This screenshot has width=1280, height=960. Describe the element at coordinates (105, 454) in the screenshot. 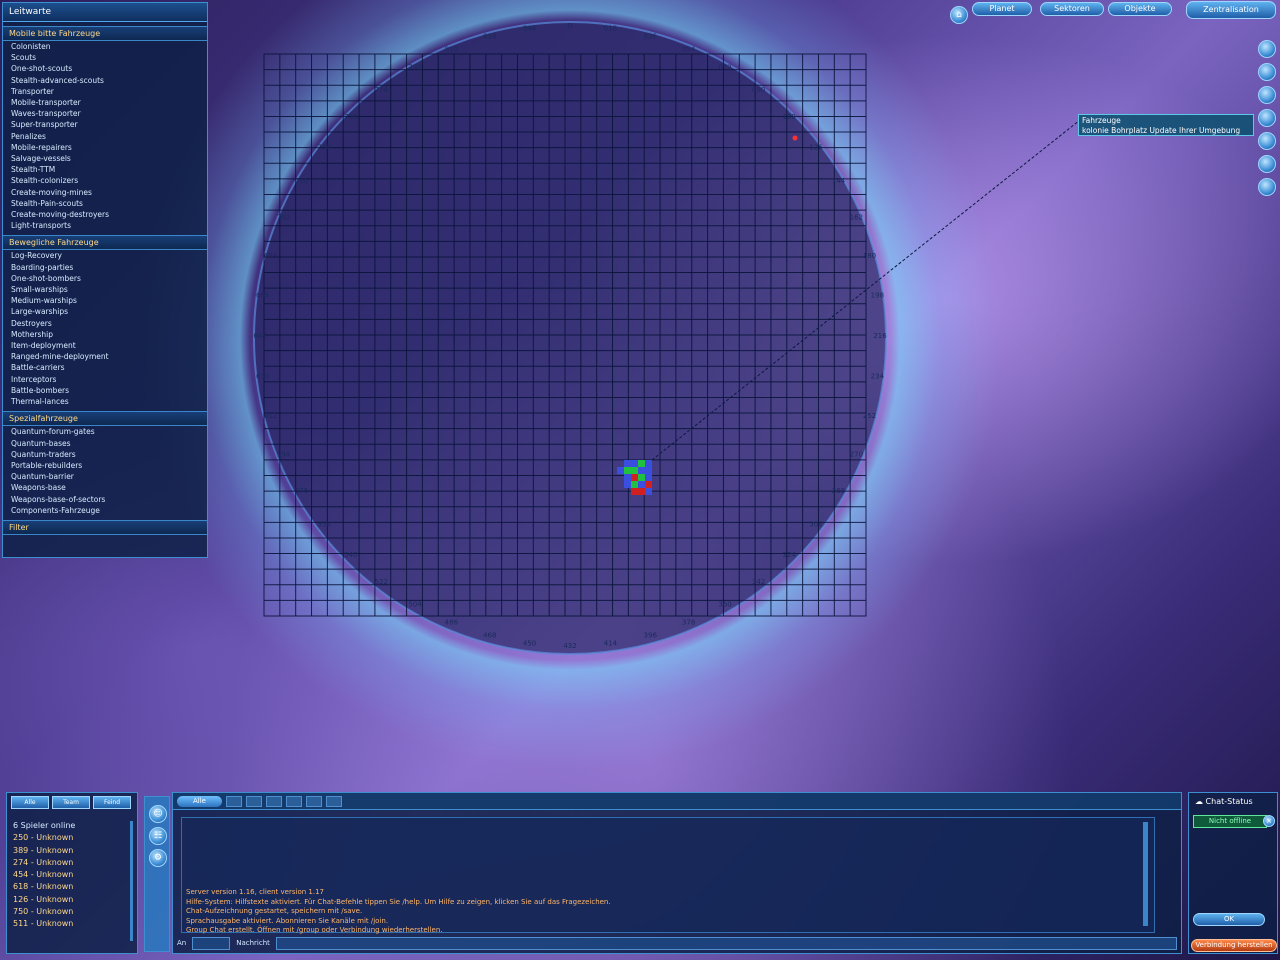

I see `menu-item: Quantum-traders` at that location.